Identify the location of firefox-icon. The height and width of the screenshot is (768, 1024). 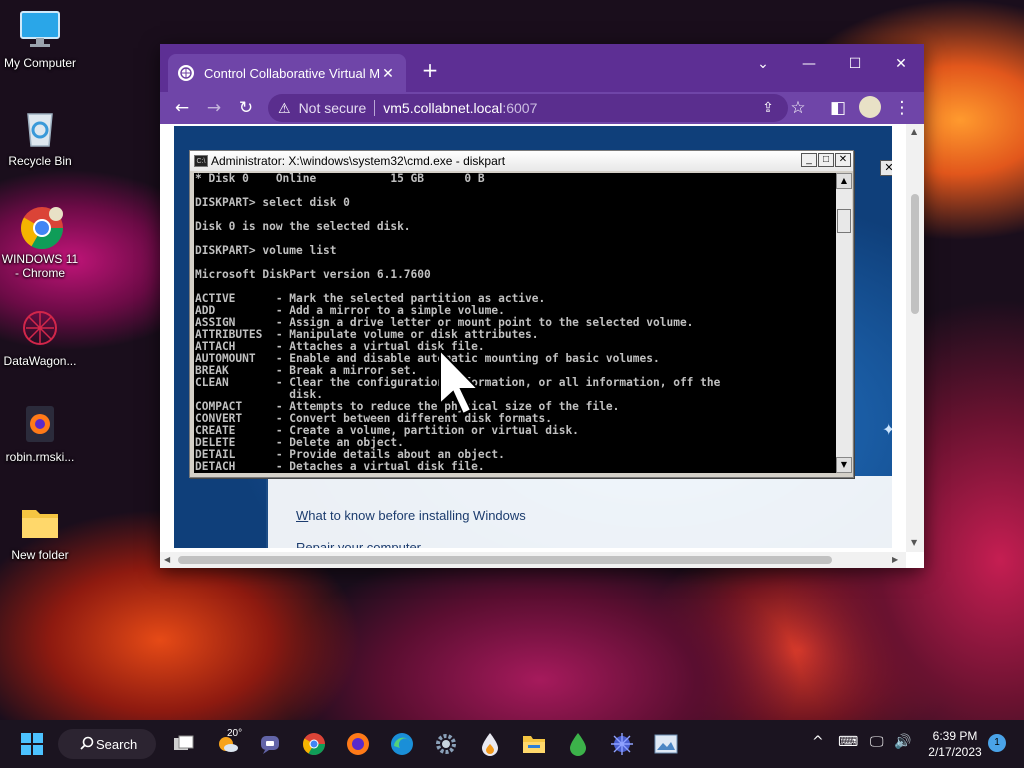
(40, 424).